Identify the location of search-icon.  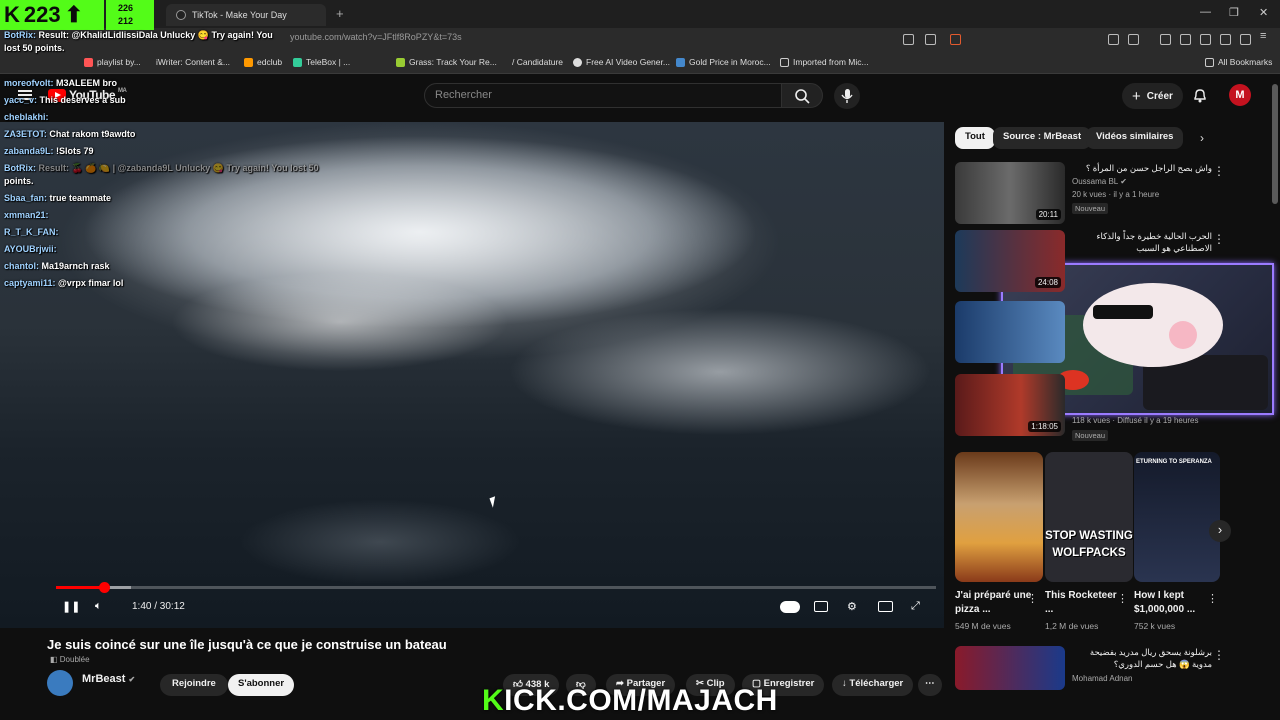
(802, 96).